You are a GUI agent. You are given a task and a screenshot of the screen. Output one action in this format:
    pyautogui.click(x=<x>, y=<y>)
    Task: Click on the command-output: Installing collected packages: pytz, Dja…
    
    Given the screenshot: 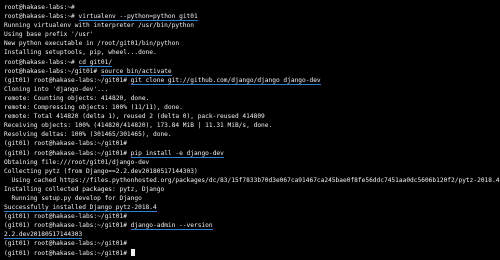 What is the action you would take?
    pyautogui.click(x=84, y=189)
    